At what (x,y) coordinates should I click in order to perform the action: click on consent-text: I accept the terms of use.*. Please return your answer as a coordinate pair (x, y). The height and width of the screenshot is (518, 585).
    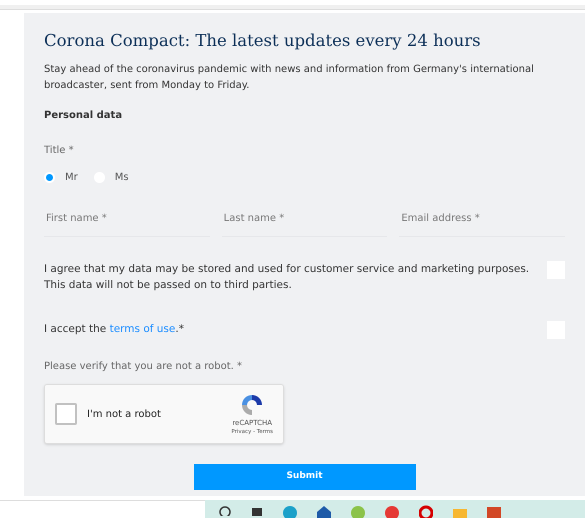
    Looking at the image, I should click on (114, 330).